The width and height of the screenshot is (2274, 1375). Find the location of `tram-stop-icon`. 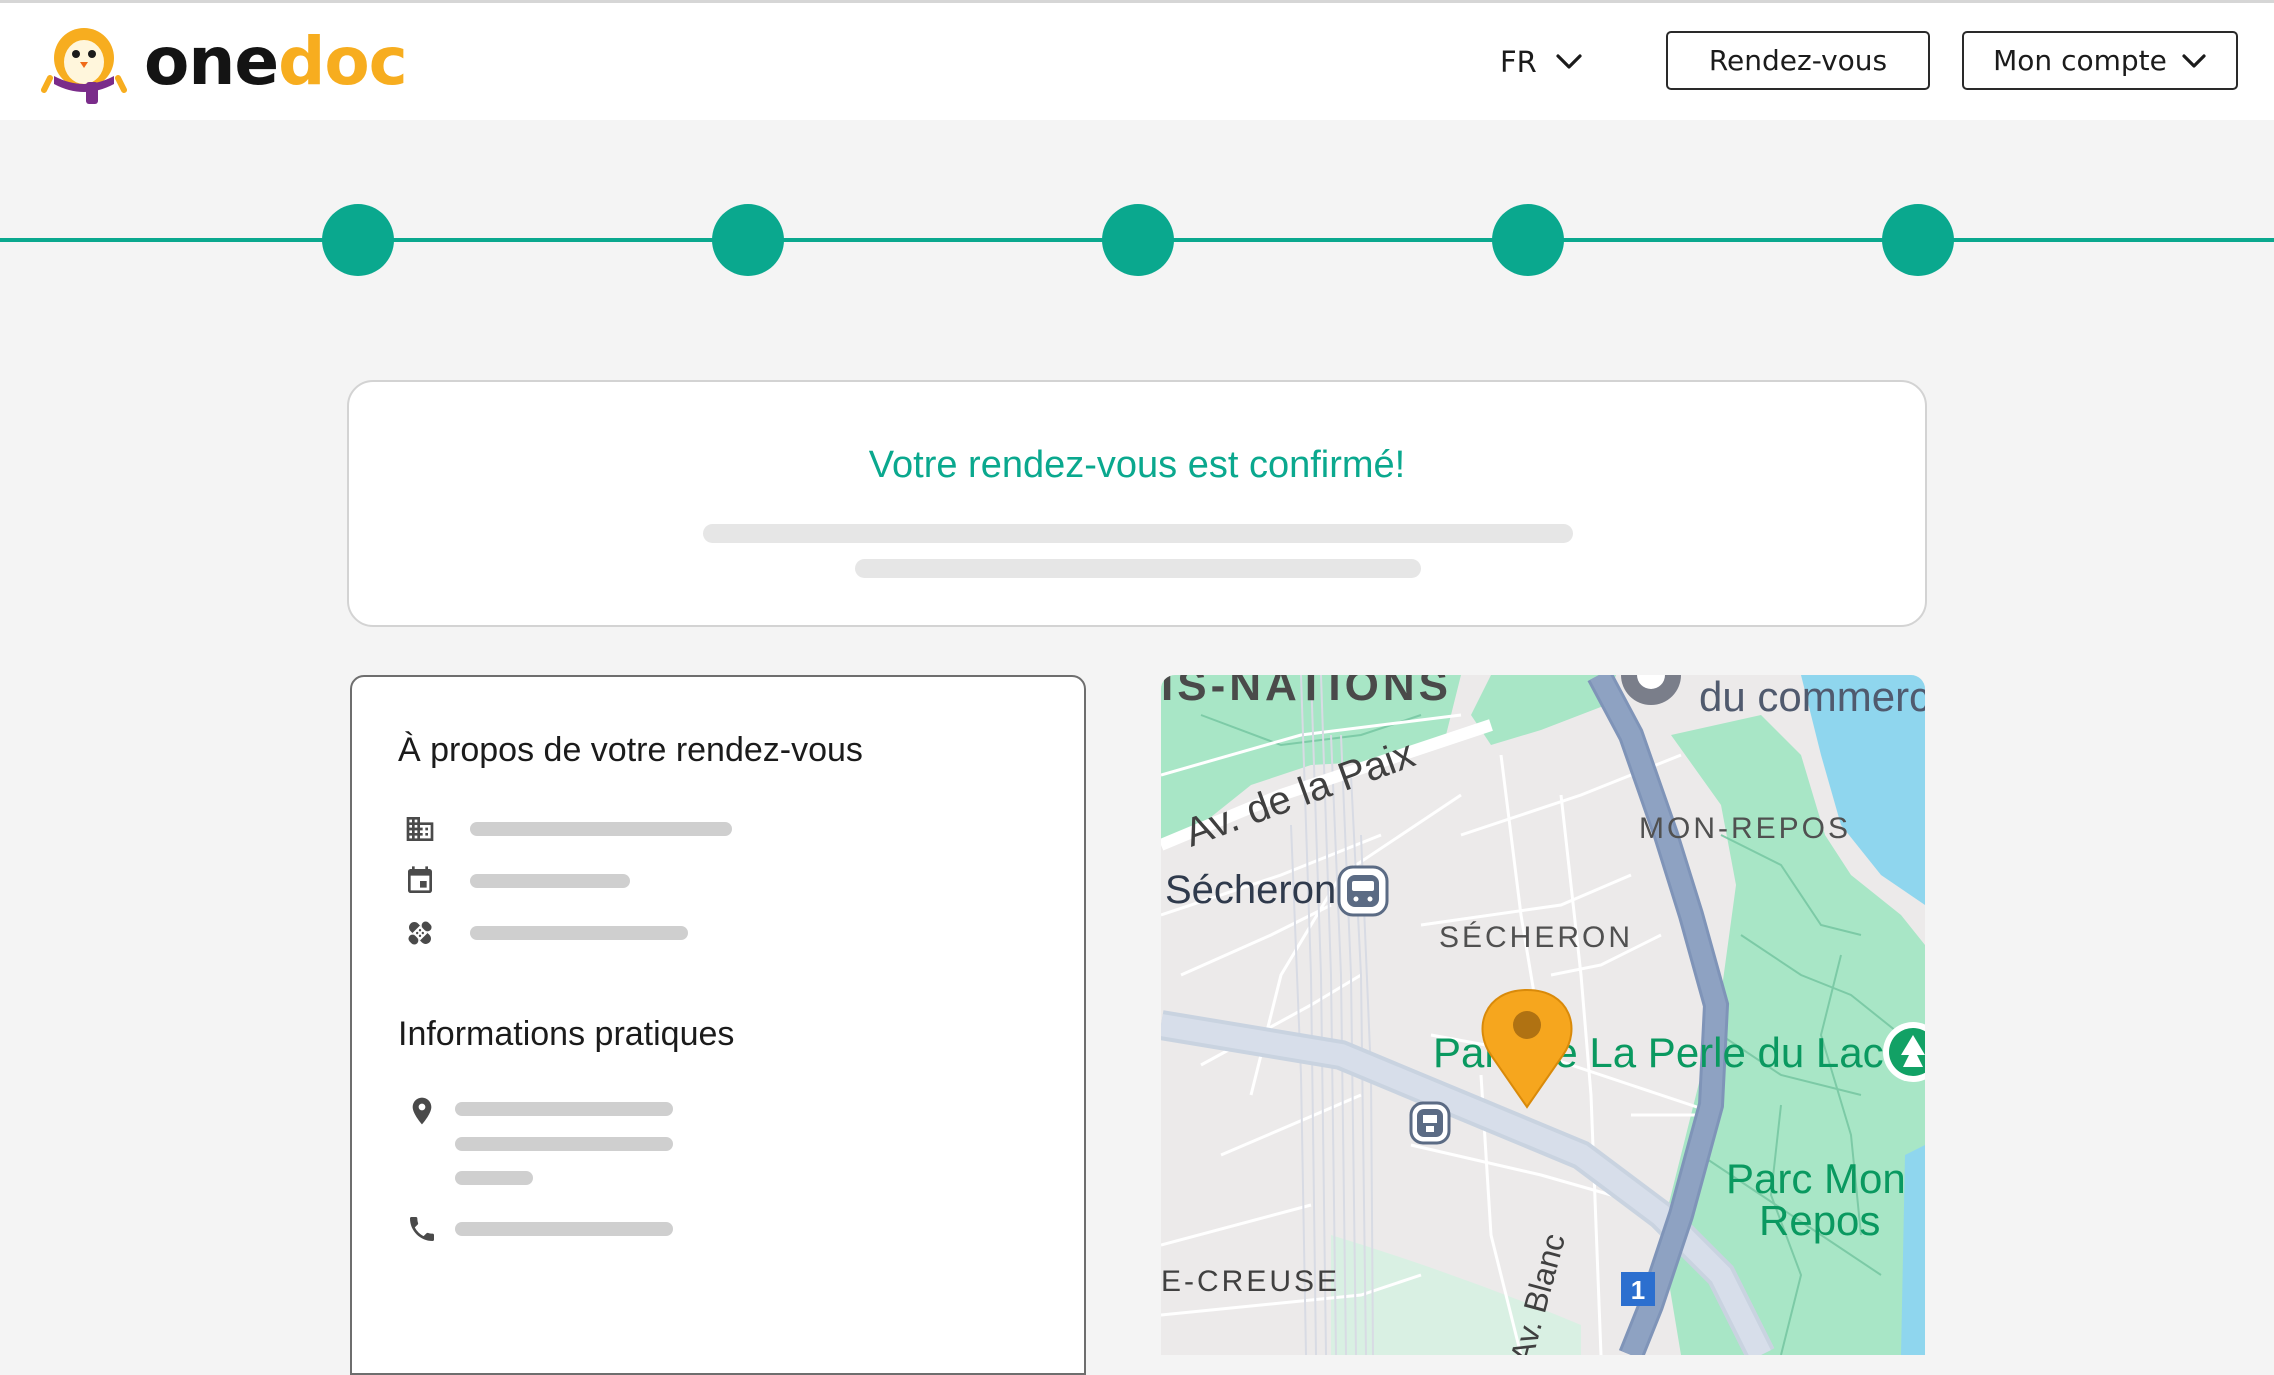

tram-stop-icon is located at coordinates (1430, 1123).